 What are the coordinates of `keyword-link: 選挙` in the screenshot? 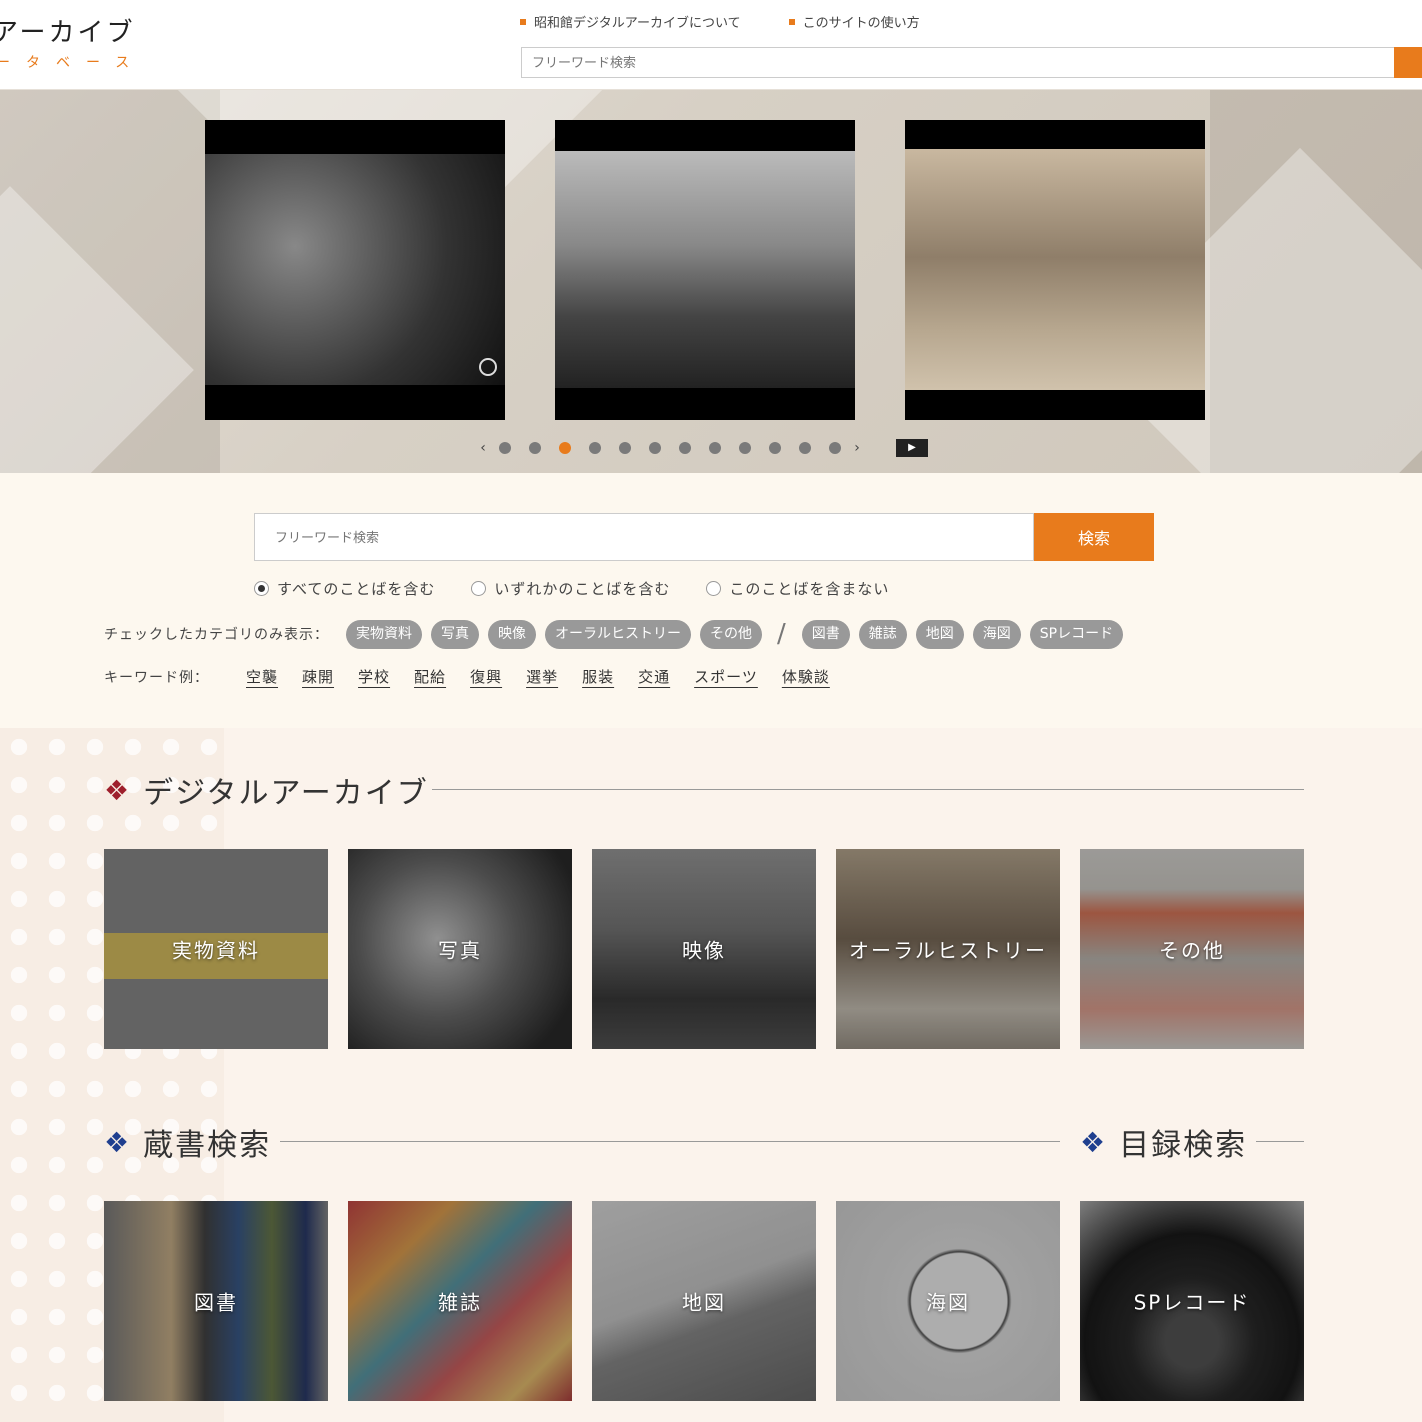 It's located at (542, 676).